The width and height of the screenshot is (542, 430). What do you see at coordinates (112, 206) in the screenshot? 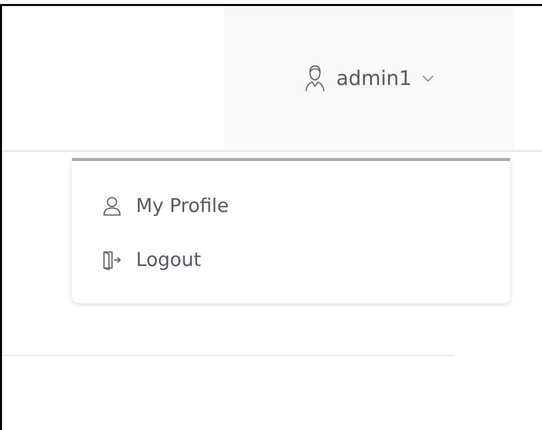
I see `user-icon` at bounding box center [112, 206].